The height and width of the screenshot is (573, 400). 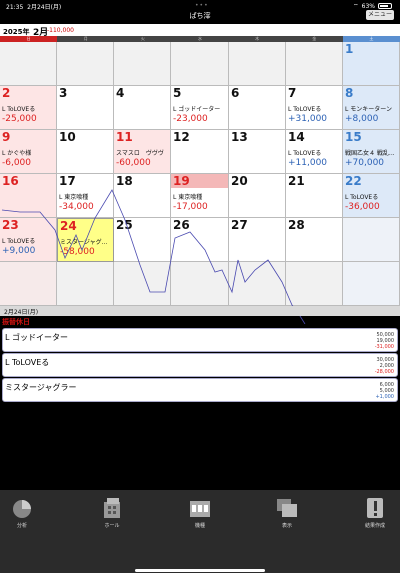 I want to click on day-balance: +11,000, so click(x=308, y=163).